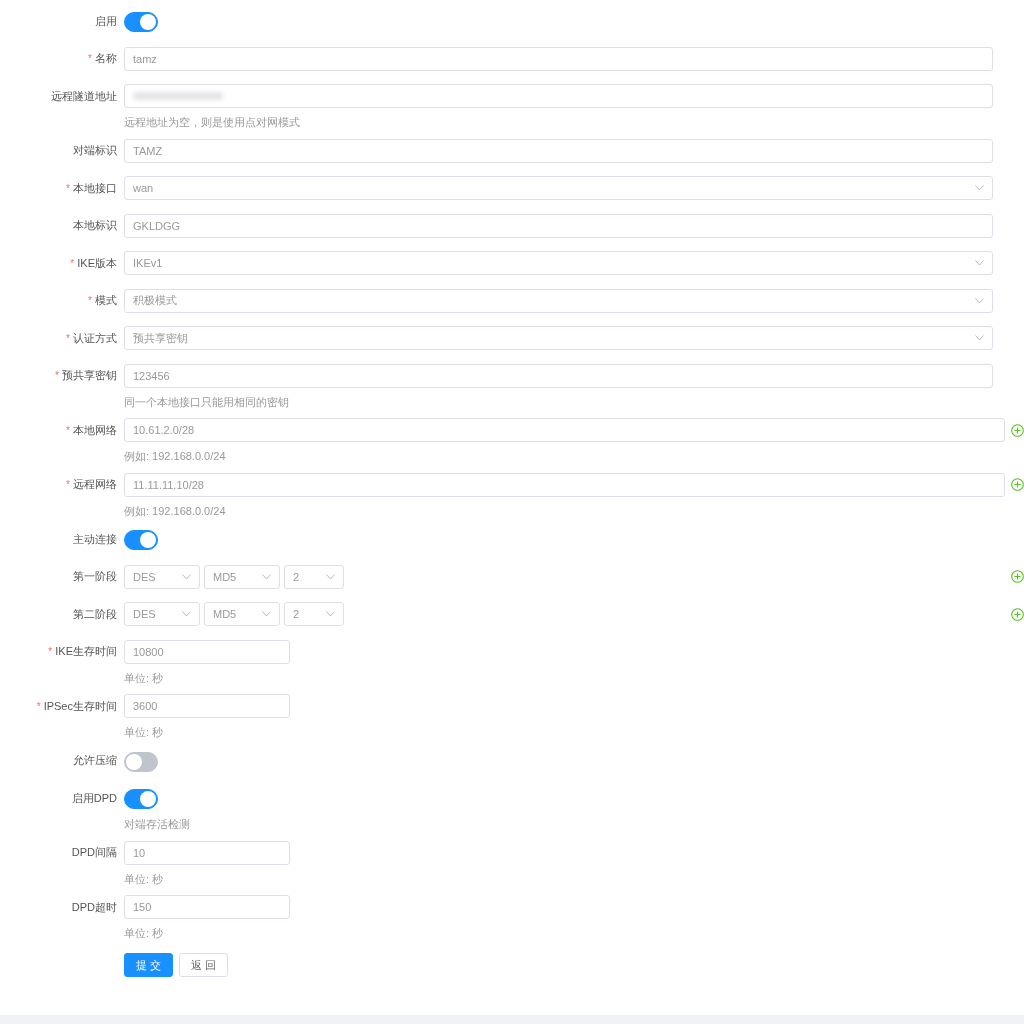  What do you see at coordinates (95, 614) in the screenshot?
I see `field-label: 第二阶段` at bounding box center [95, 614].